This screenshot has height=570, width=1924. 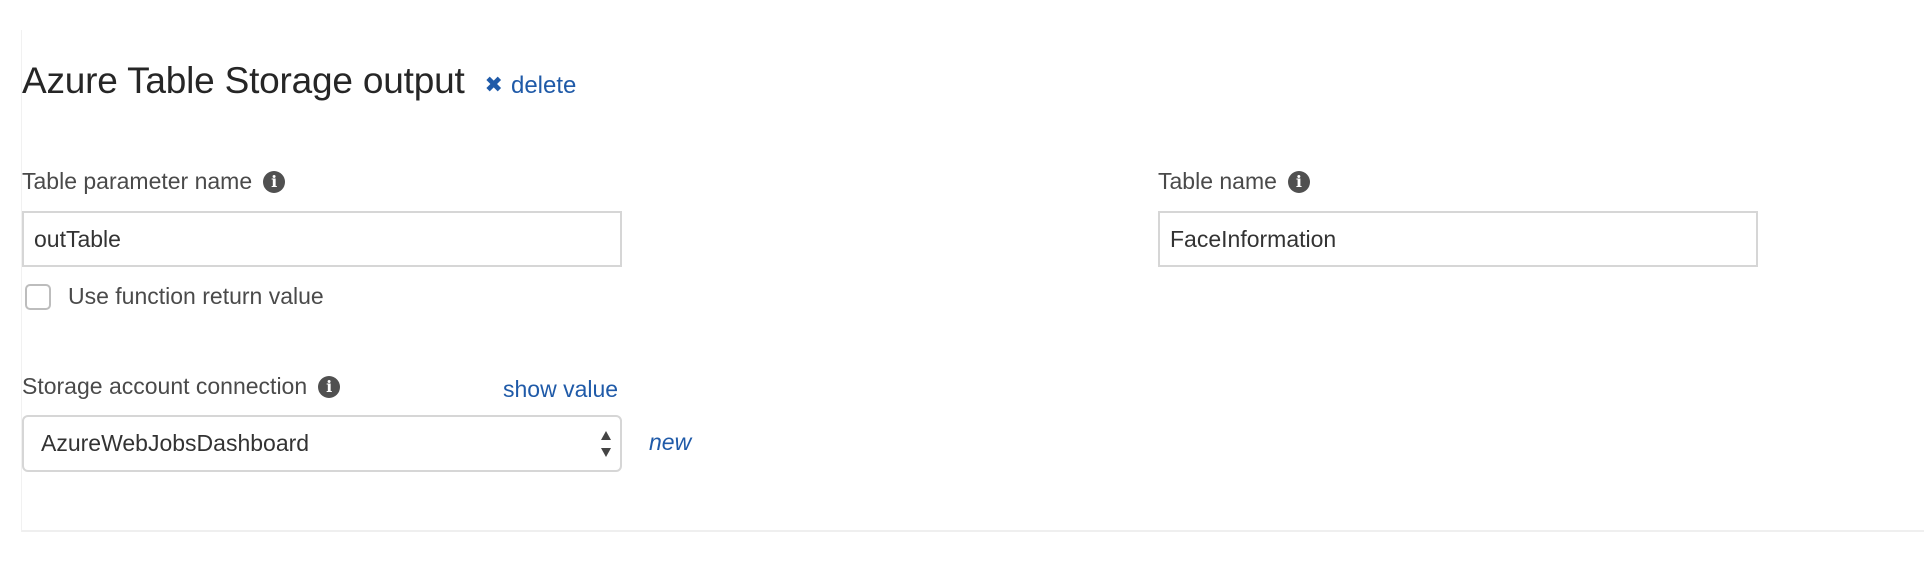 What do you see at coordinates (137, 181) in the screenshot?
I see `table-parameter-name-text: Table parameter name` at bounding box center [137, 181].